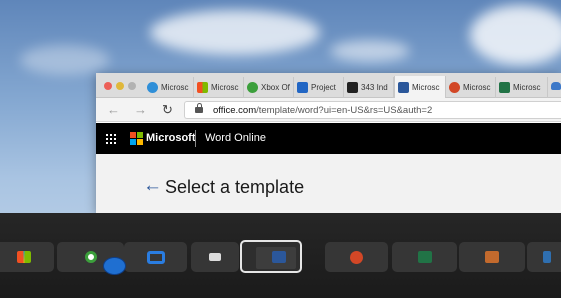 Image resolution: width=561 pixels, height=298 pixels. Describe the element at coordinates (140, 110) in the screenshot. I see `forward-icon: →` at that location.